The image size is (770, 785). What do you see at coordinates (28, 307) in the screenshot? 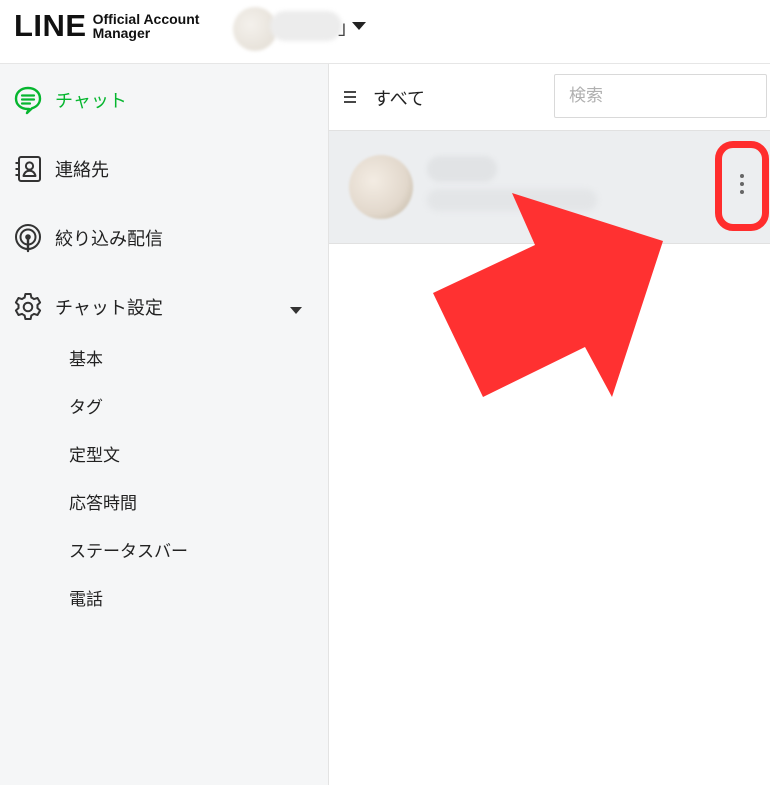
I see `gear-icon` at bounding box center [28, 307].